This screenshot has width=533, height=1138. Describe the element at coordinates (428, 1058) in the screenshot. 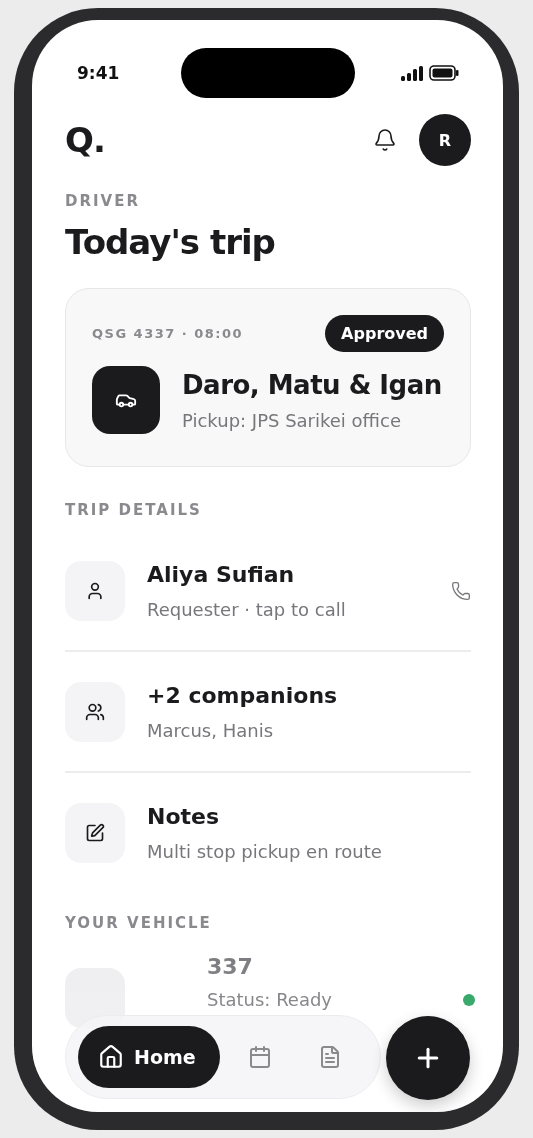

I see `add-button` at that location.